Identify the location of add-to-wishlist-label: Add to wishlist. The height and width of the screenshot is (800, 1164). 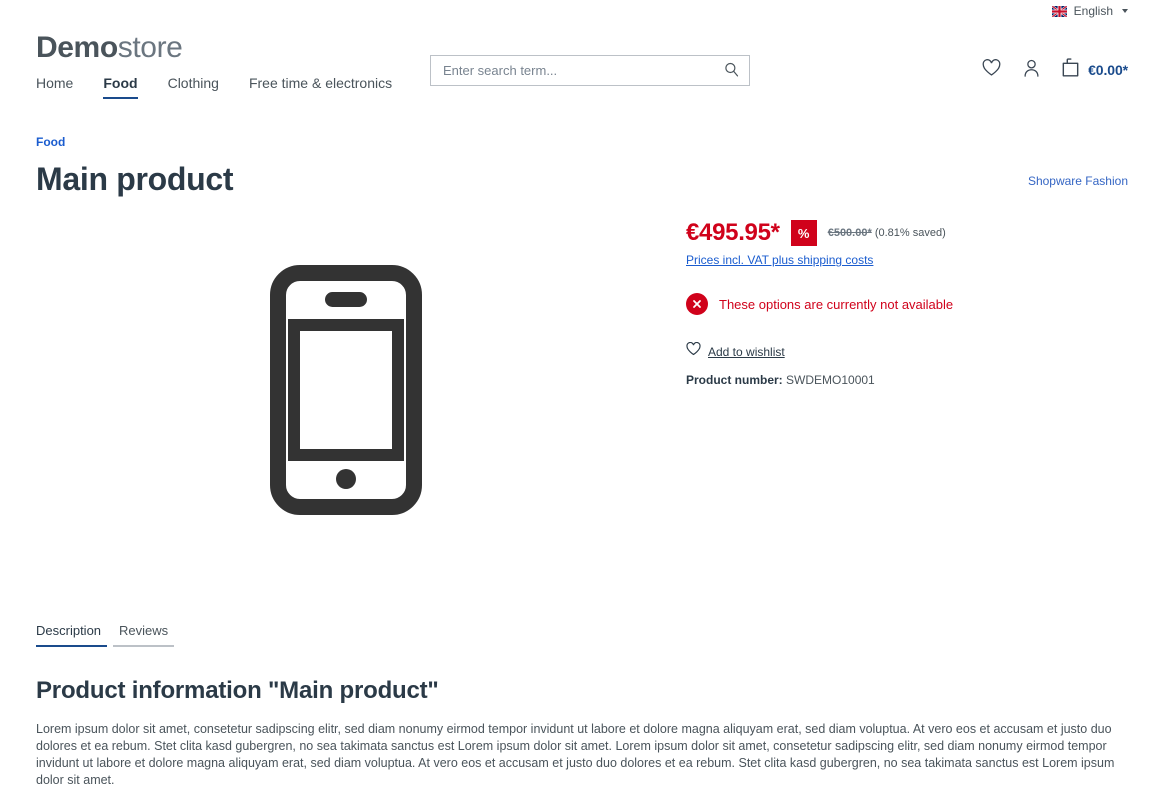
(746, 351).